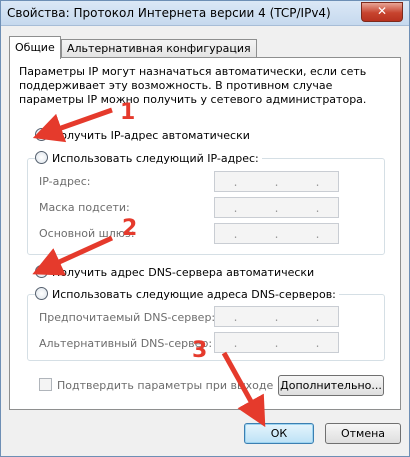 The image size is (410, 457). What do you see at coordinates (128, 112) in the screenshot?
I see `annotation-step-1: 1` at bounding box center [128, 112].